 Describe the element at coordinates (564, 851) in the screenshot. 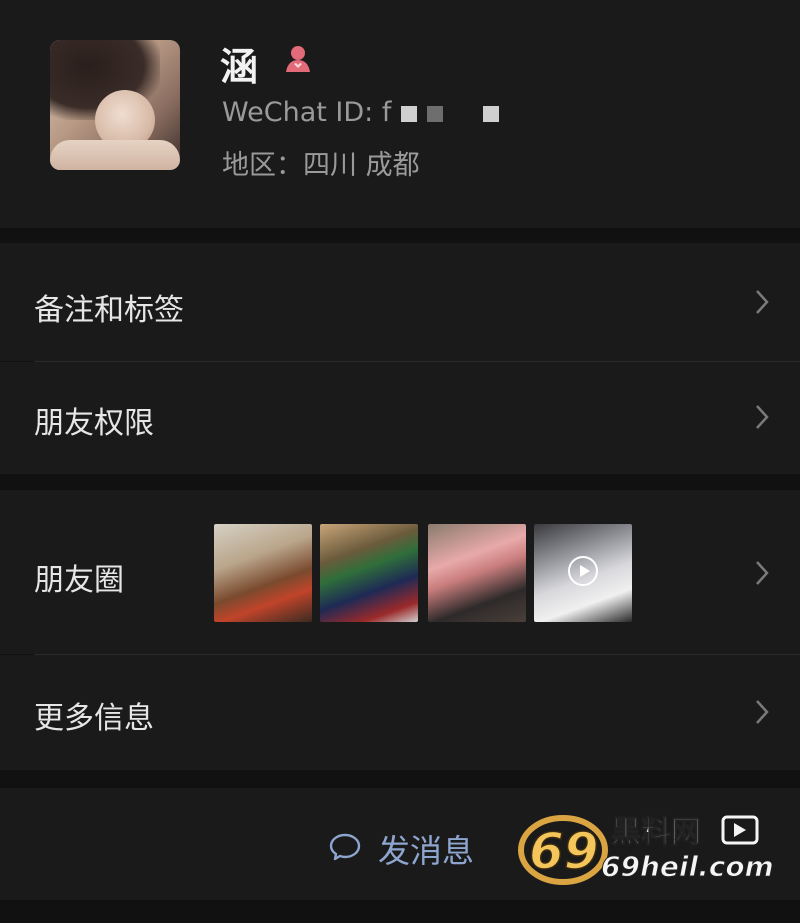

I see `svg-text: 69` at that location.